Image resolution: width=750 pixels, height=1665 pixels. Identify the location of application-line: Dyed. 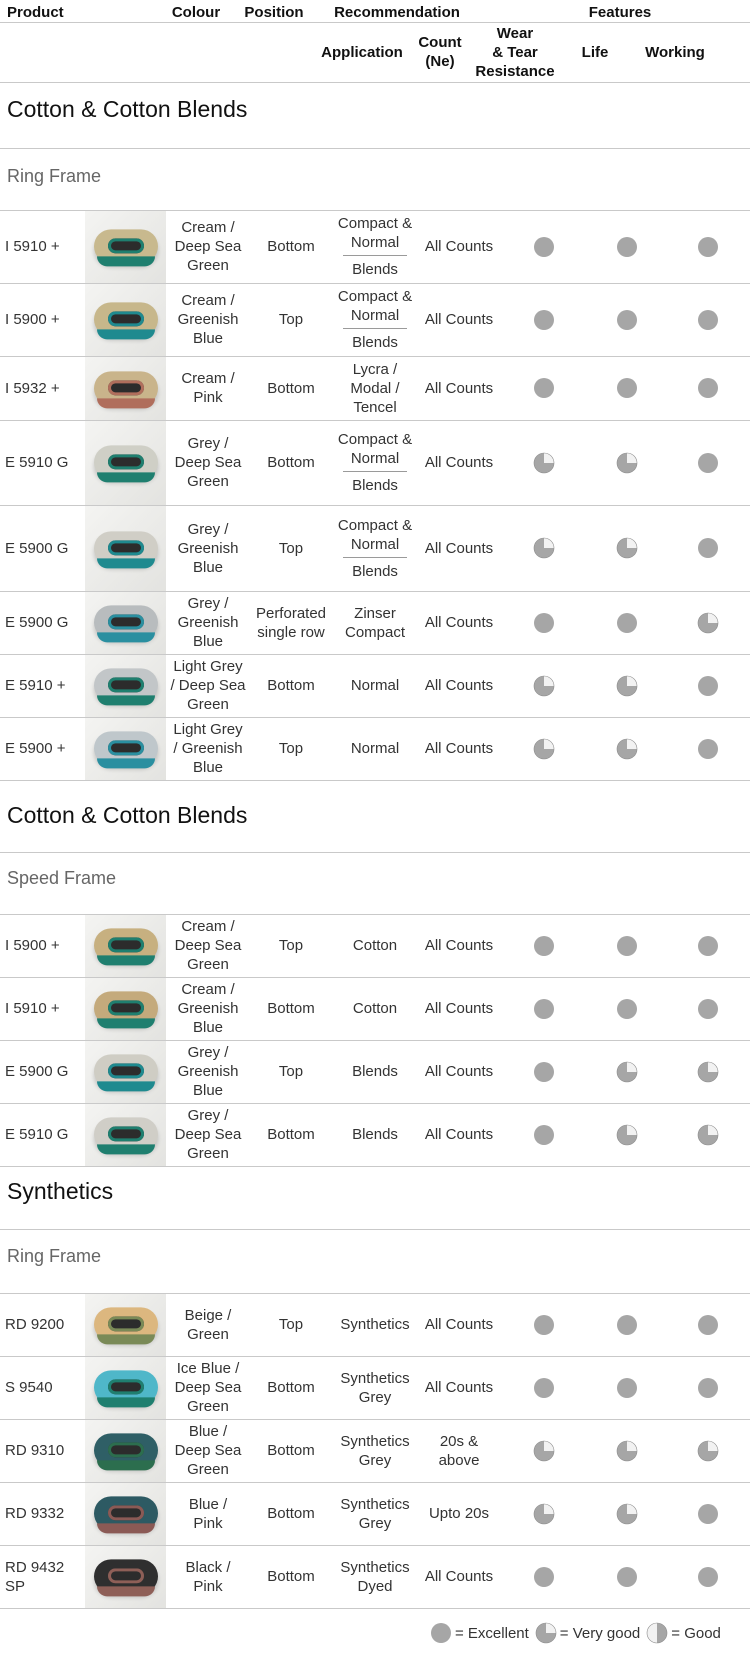
(375, 1586).